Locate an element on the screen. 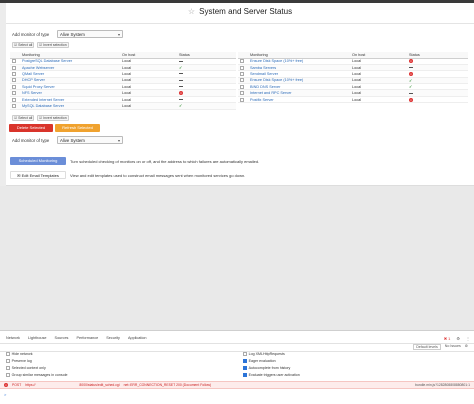 The image size is (474, 404). monitor-link: BIND DNS Server is located at coordinates (265, 87).